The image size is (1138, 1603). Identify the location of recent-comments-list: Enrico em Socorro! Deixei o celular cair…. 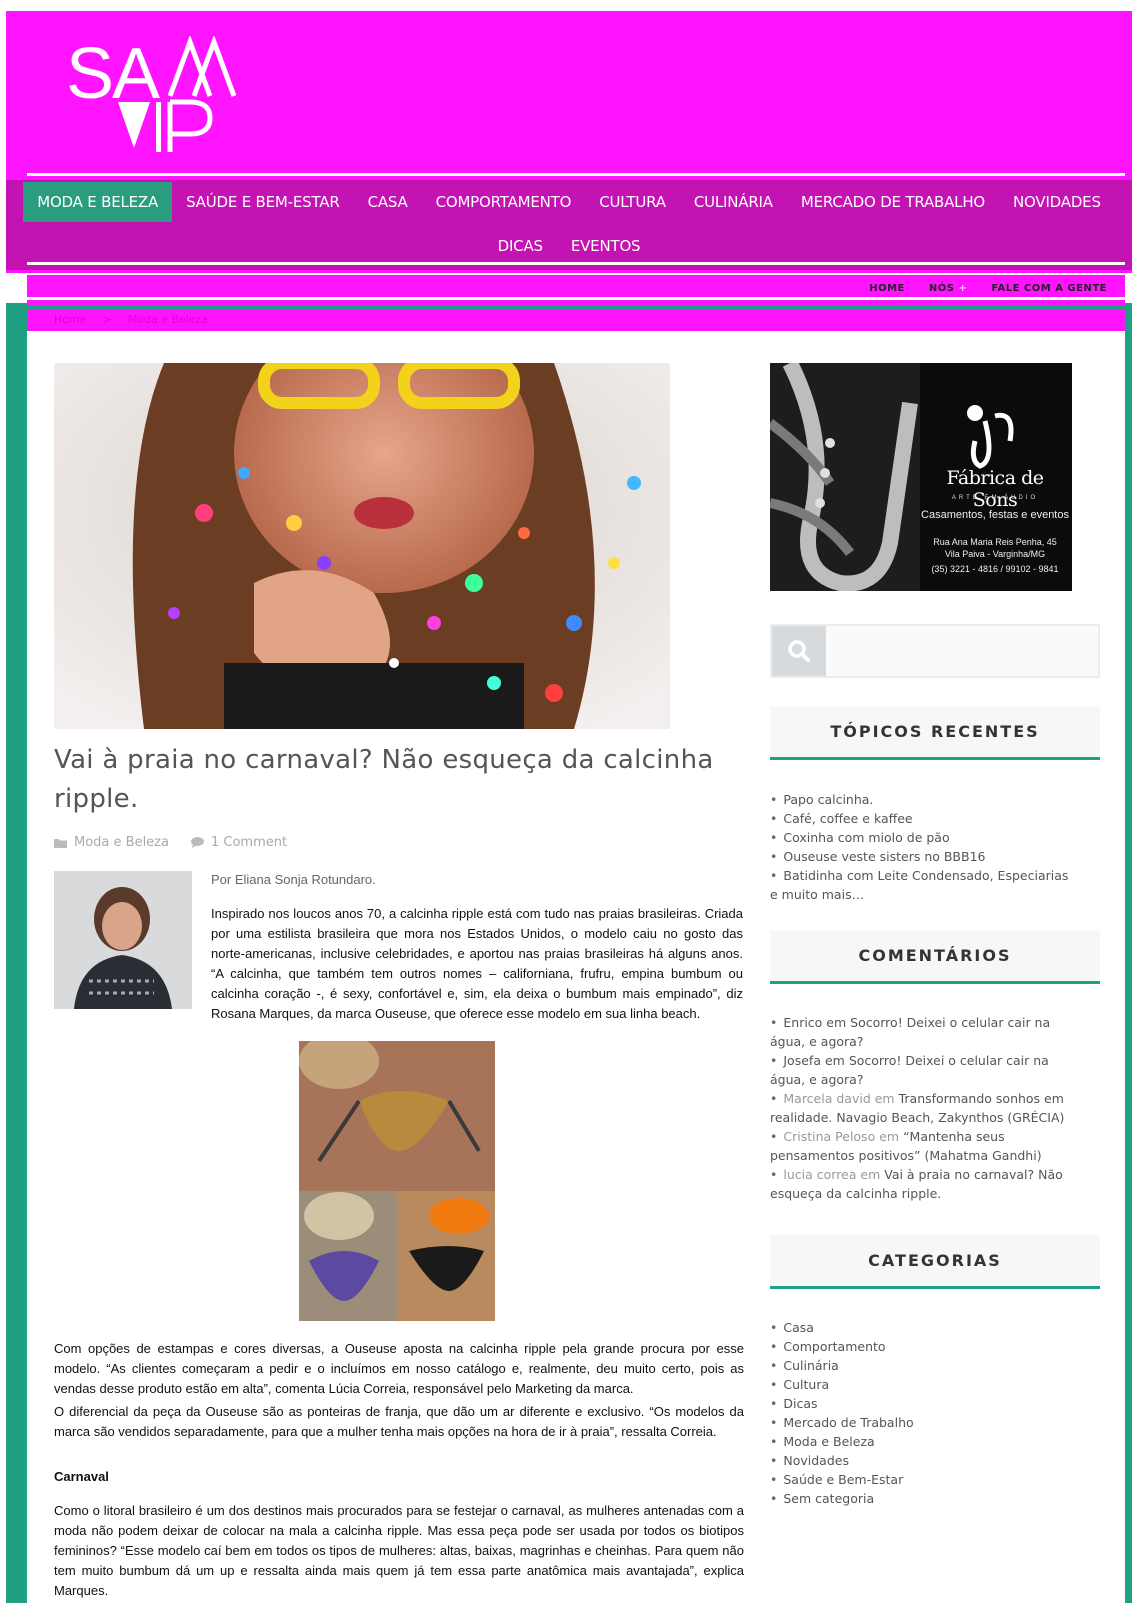
(920, 1108).